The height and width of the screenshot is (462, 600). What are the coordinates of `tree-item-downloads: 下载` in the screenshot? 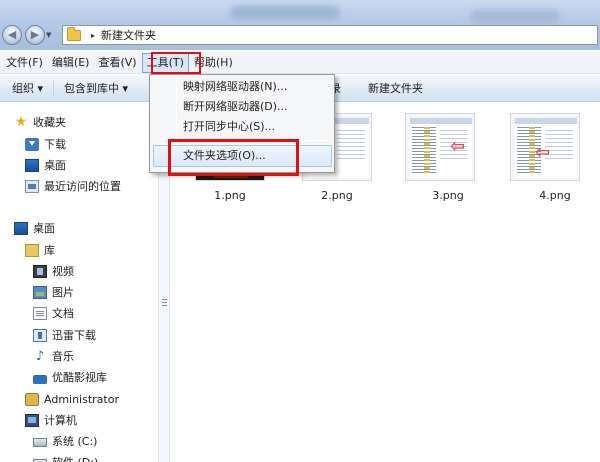 It's located at (45, 144).